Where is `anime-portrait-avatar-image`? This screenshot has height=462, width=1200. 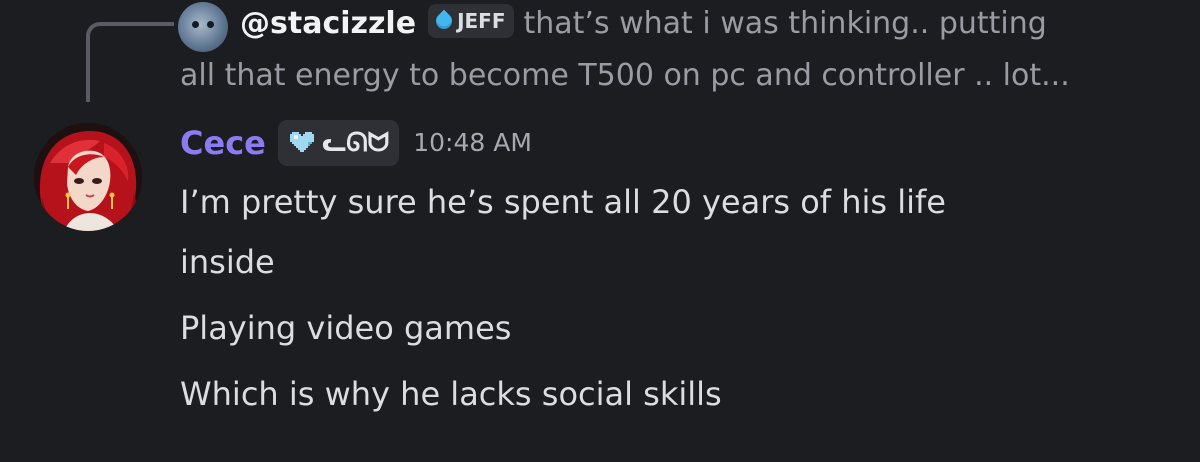 anime-portrait-avatar-image is located at coordinates (88, 177).